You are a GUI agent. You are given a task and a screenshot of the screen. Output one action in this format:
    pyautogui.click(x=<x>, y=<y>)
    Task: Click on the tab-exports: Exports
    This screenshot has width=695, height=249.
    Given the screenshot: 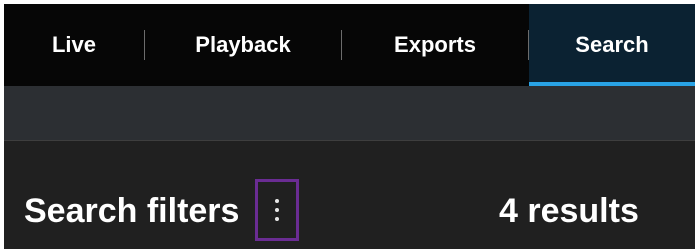 What is the action you would take?
    pyautogui.click(x=435, y=45)
    